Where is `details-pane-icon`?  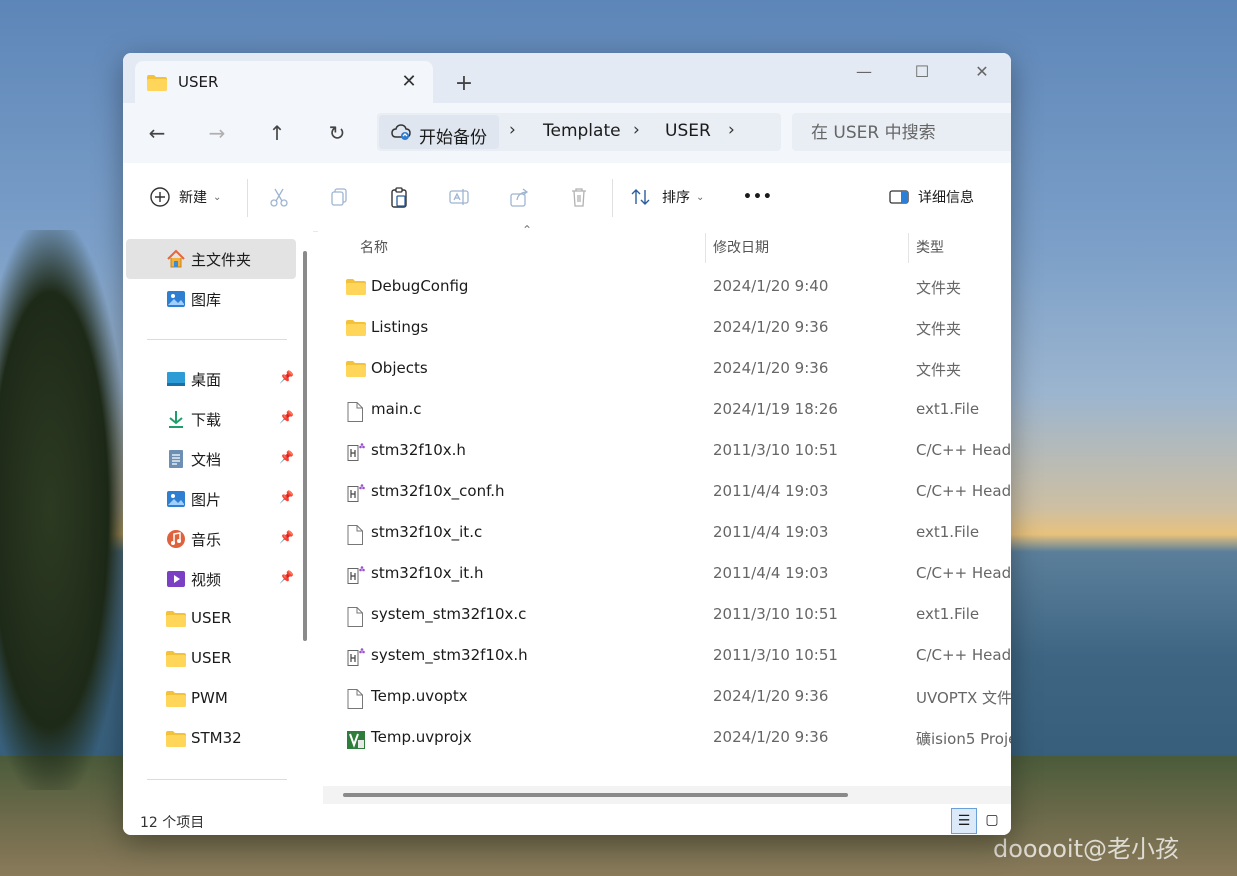 details-pane-icon is located at coordinates (899, 197).